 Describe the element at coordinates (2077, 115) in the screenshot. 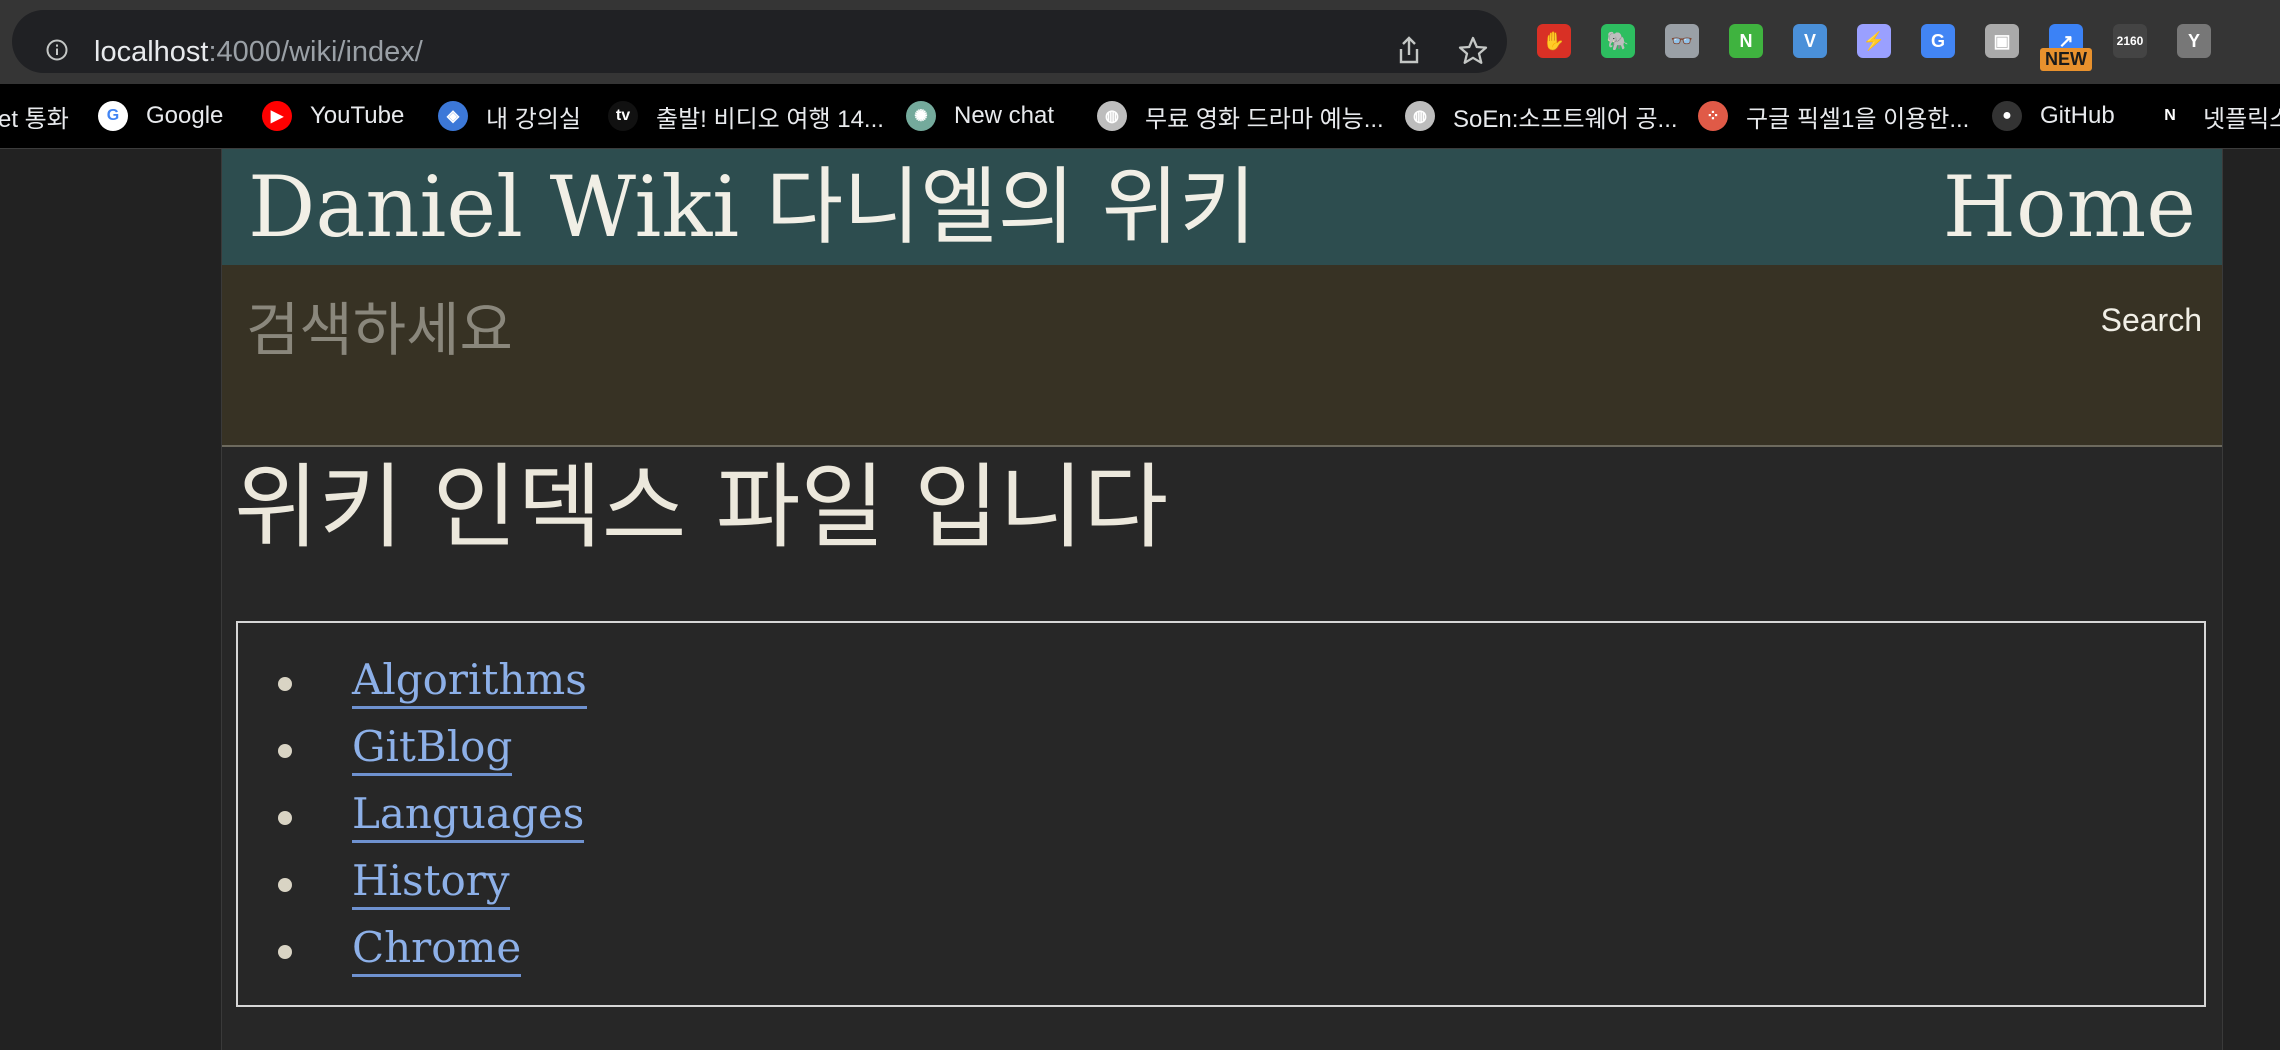

I see `bookmark-label: GitHub` at that location.